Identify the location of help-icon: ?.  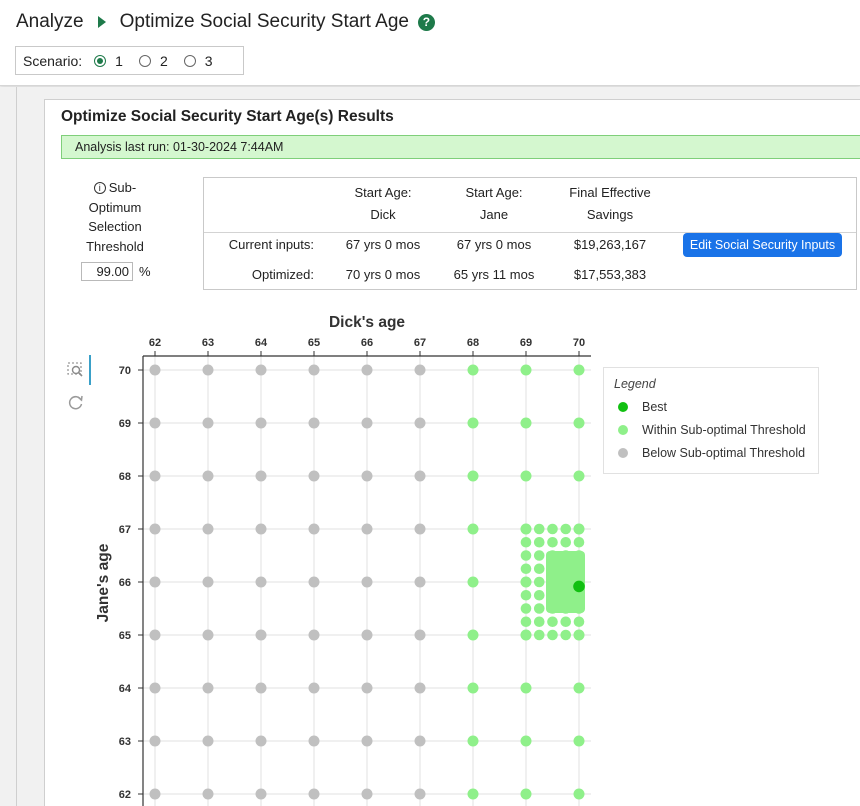
(426, 22).